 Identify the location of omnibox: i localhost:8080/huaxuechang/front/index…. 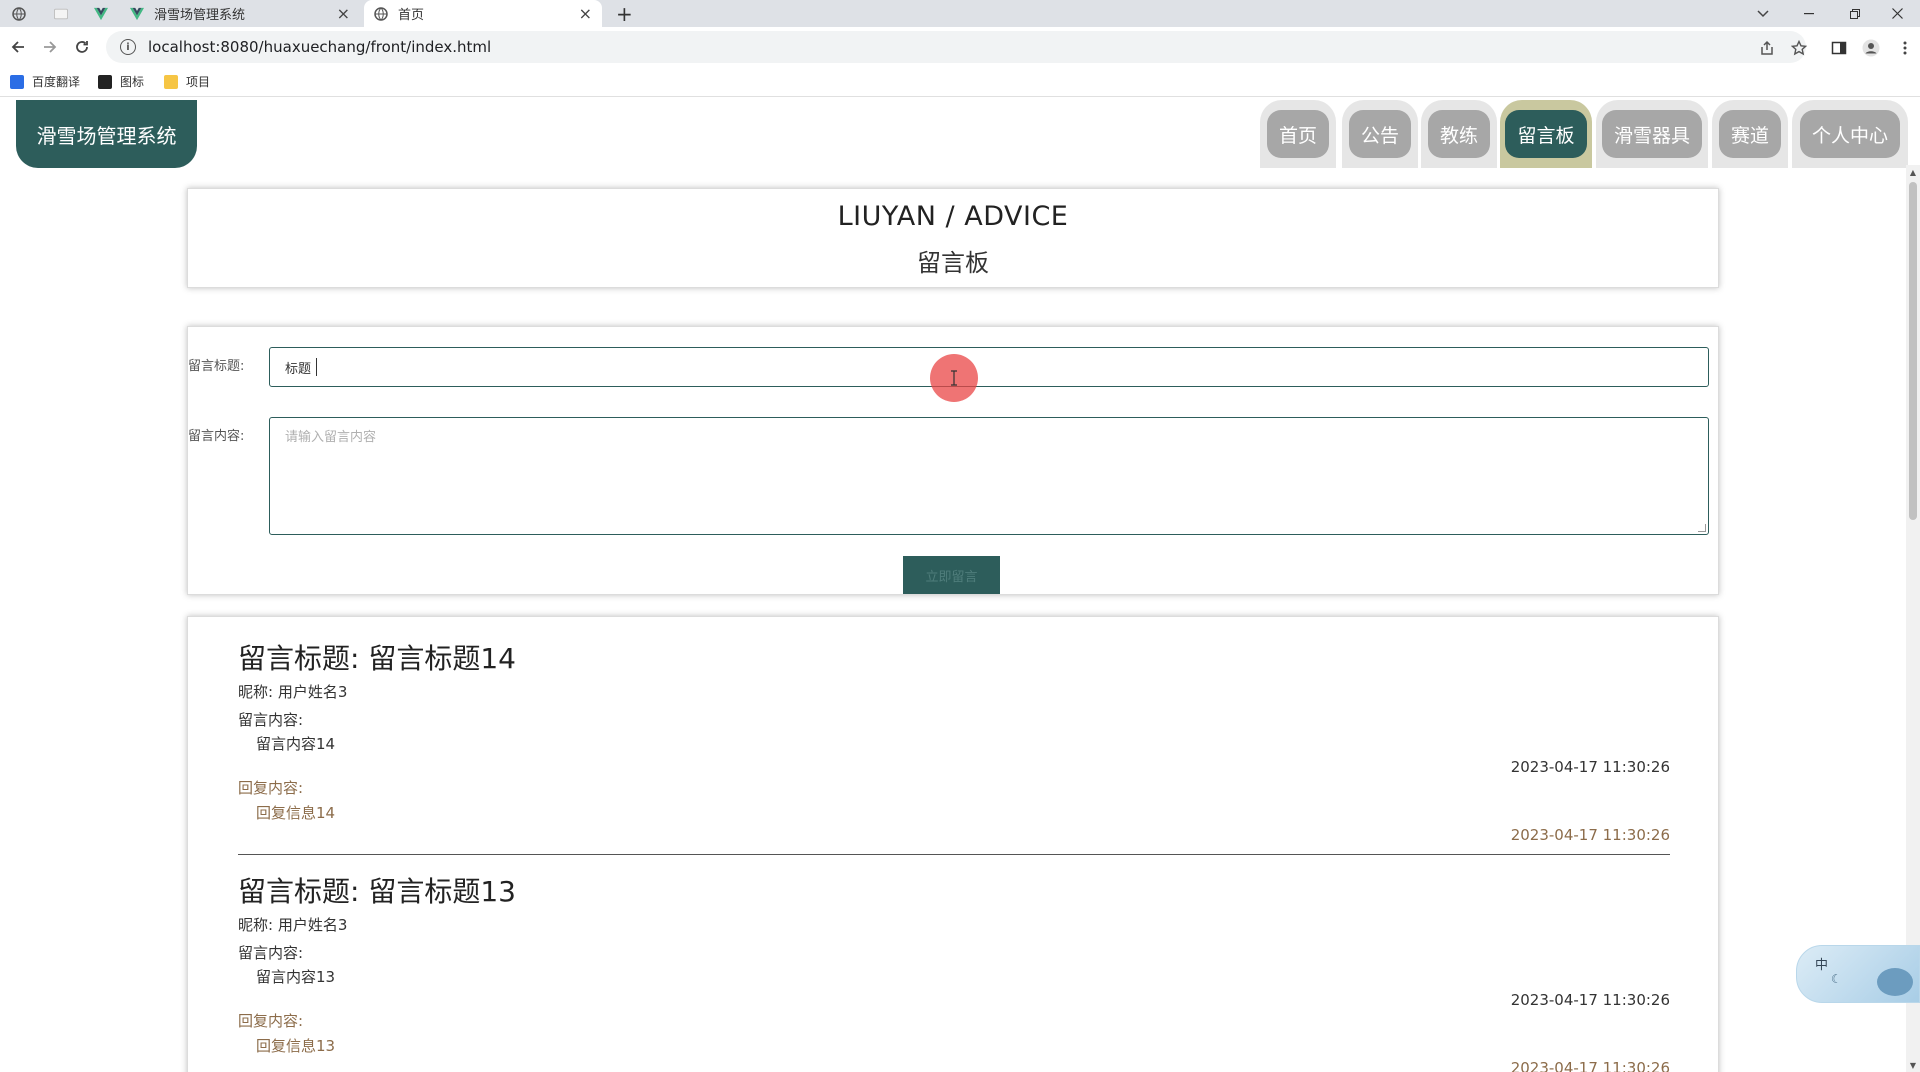
(956, 47).